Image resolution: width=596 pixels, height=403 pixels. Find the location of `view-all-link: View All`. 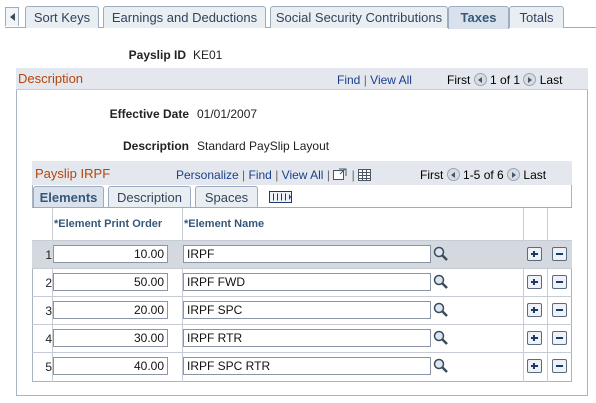

view-all-link: View All is located at coordinates (391, 80).